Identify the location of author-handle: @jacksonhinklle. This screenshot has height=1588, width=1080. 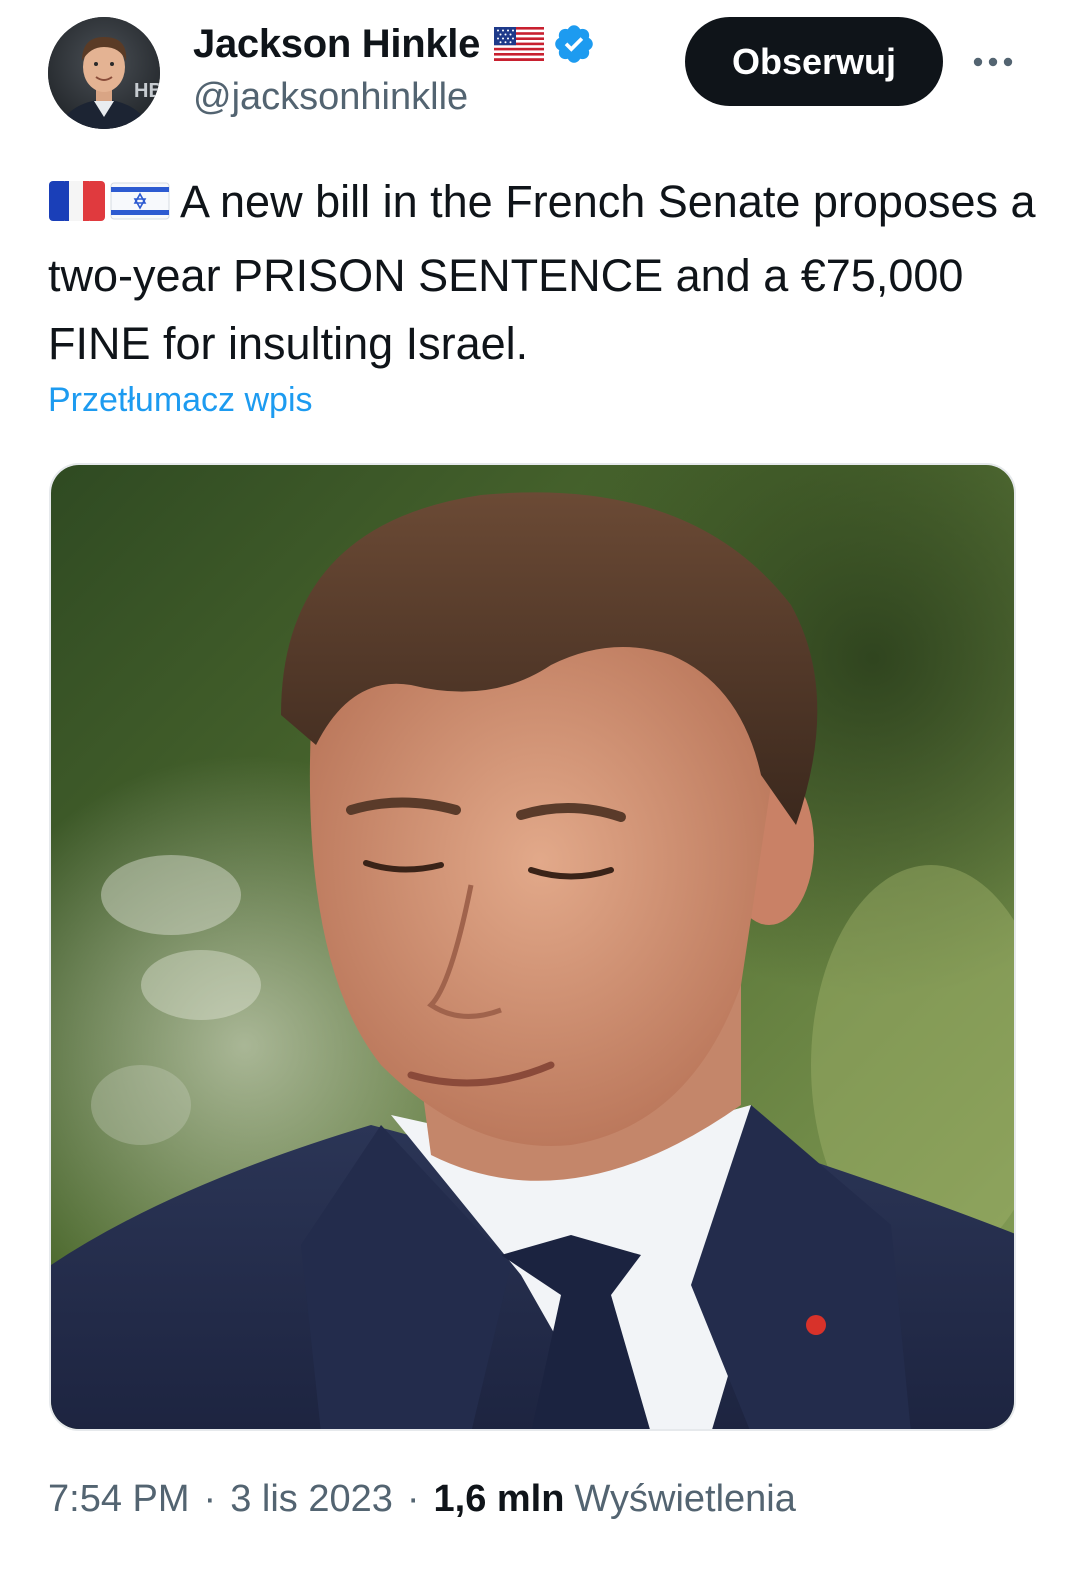
(394, 97).